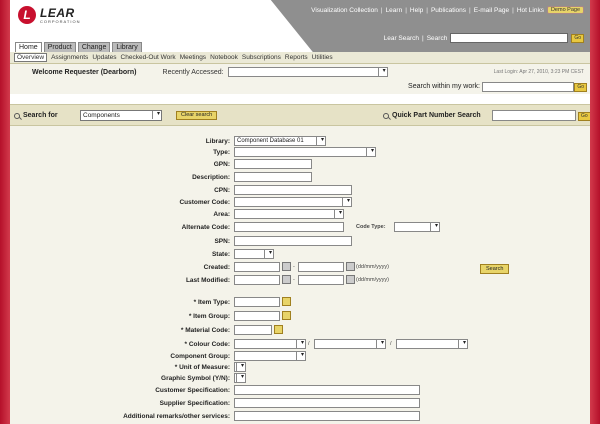 The width and height of the screenshot is (600, 424). What do you see at coordinates (59, 47) in the screenshot?
I see `tab-product: Product` at bounding box center [59, 47].